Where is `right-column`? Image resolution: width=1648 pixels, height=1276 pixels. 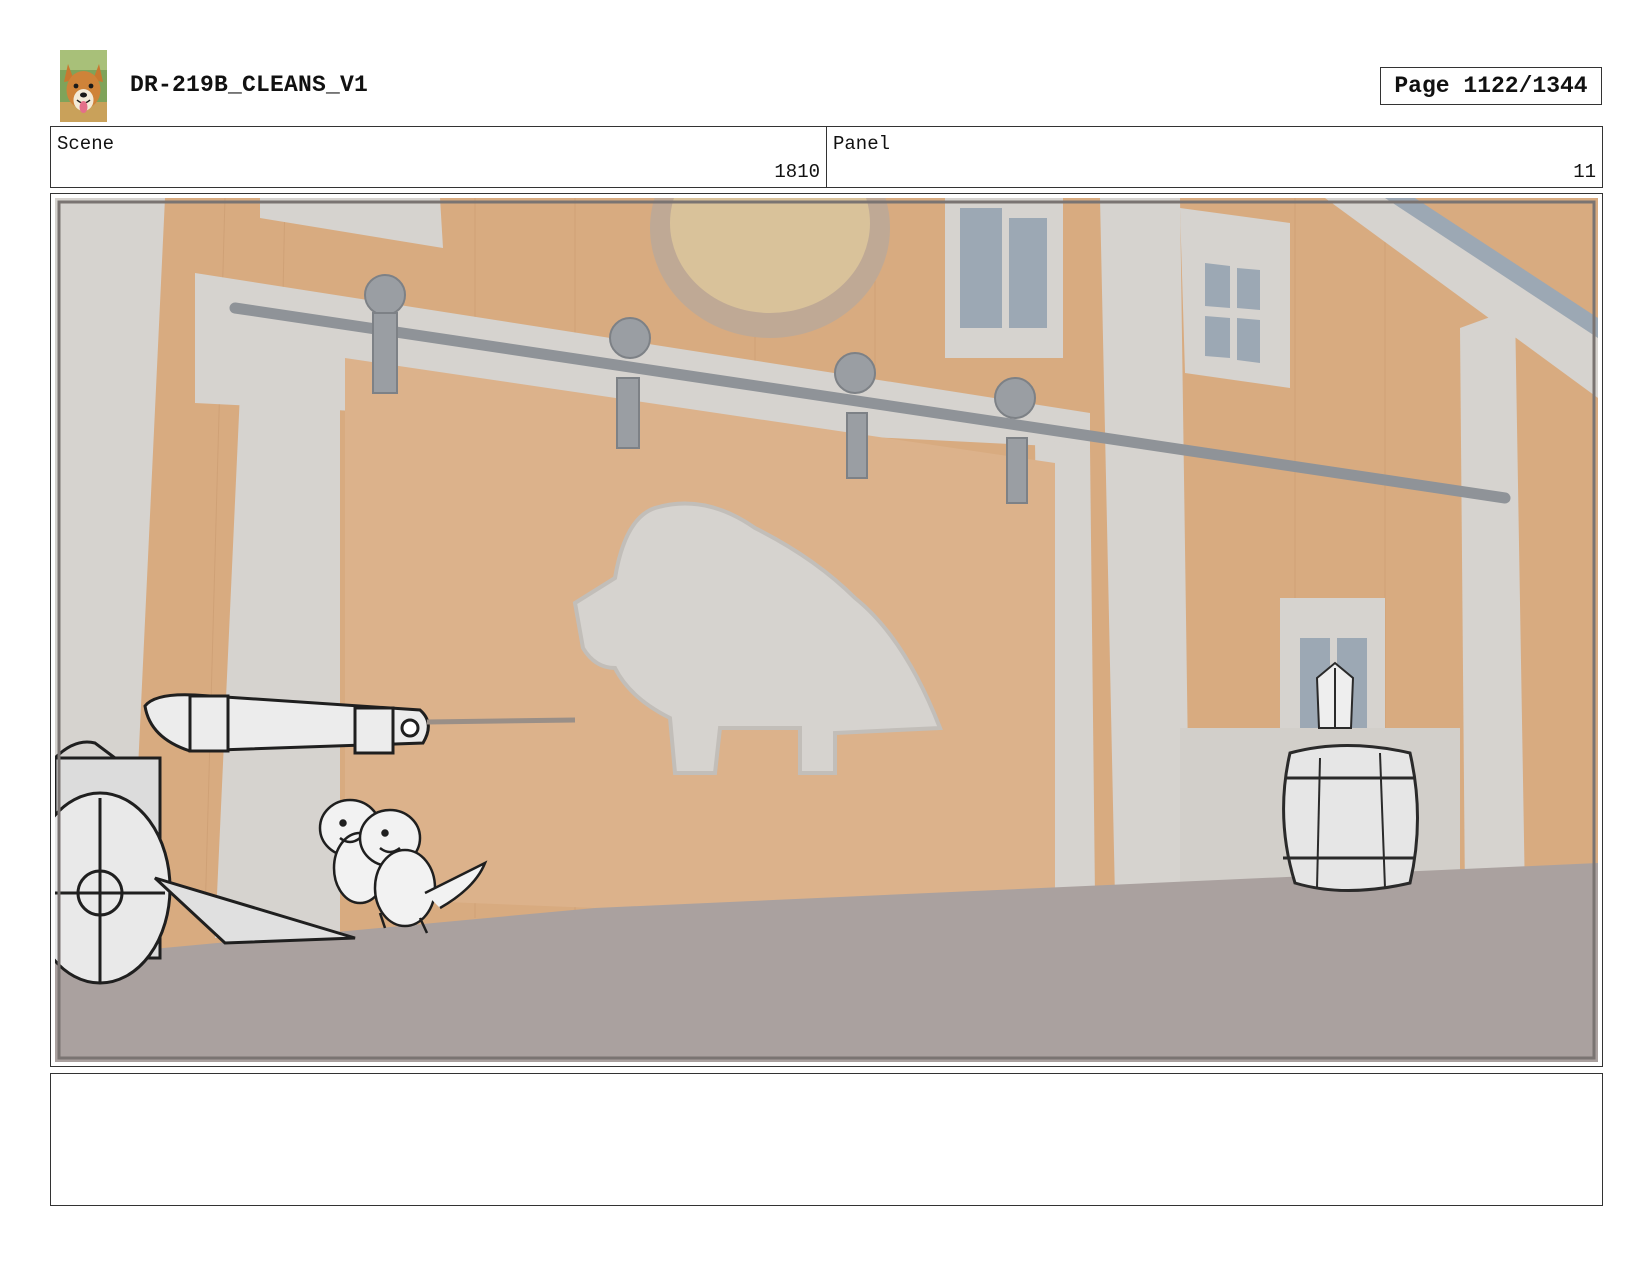 right-column is located at coordinates (1492, 603).